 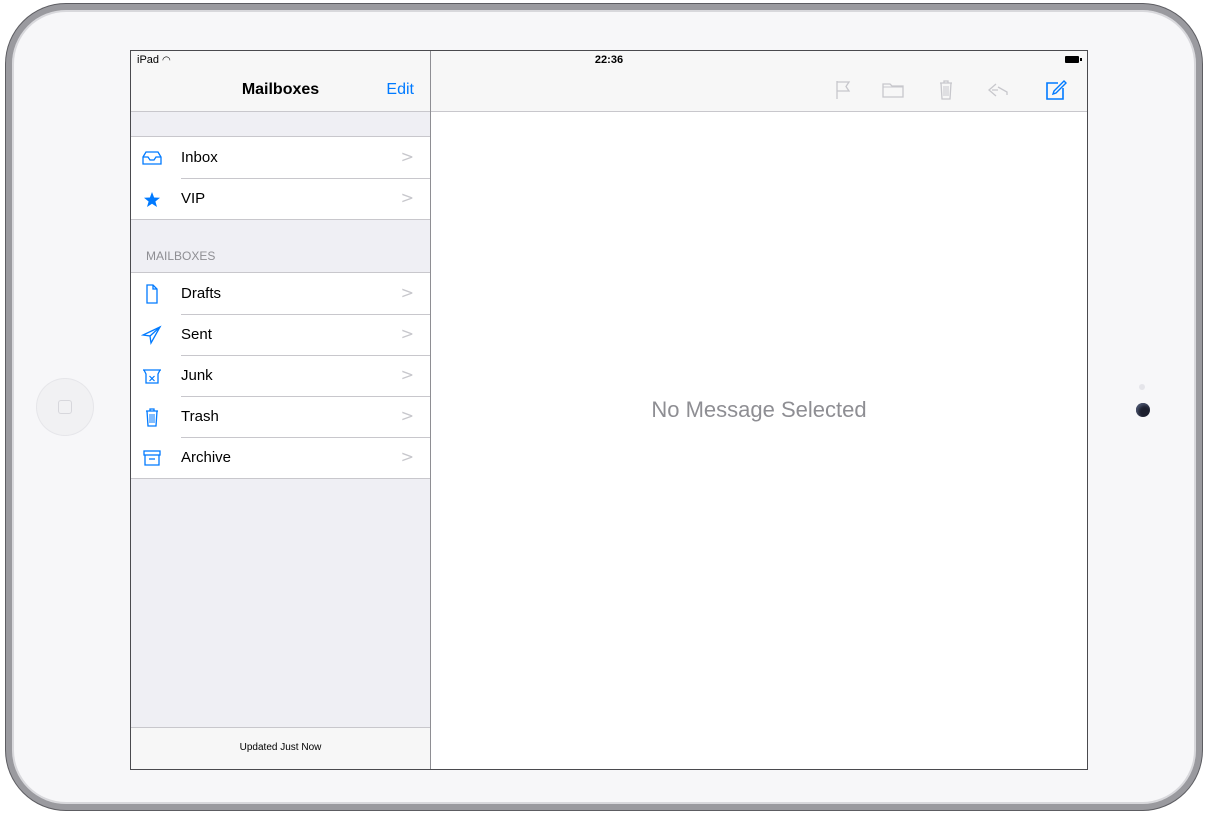 I want to click on status-time: 22:36, so click(x=609, y=60).